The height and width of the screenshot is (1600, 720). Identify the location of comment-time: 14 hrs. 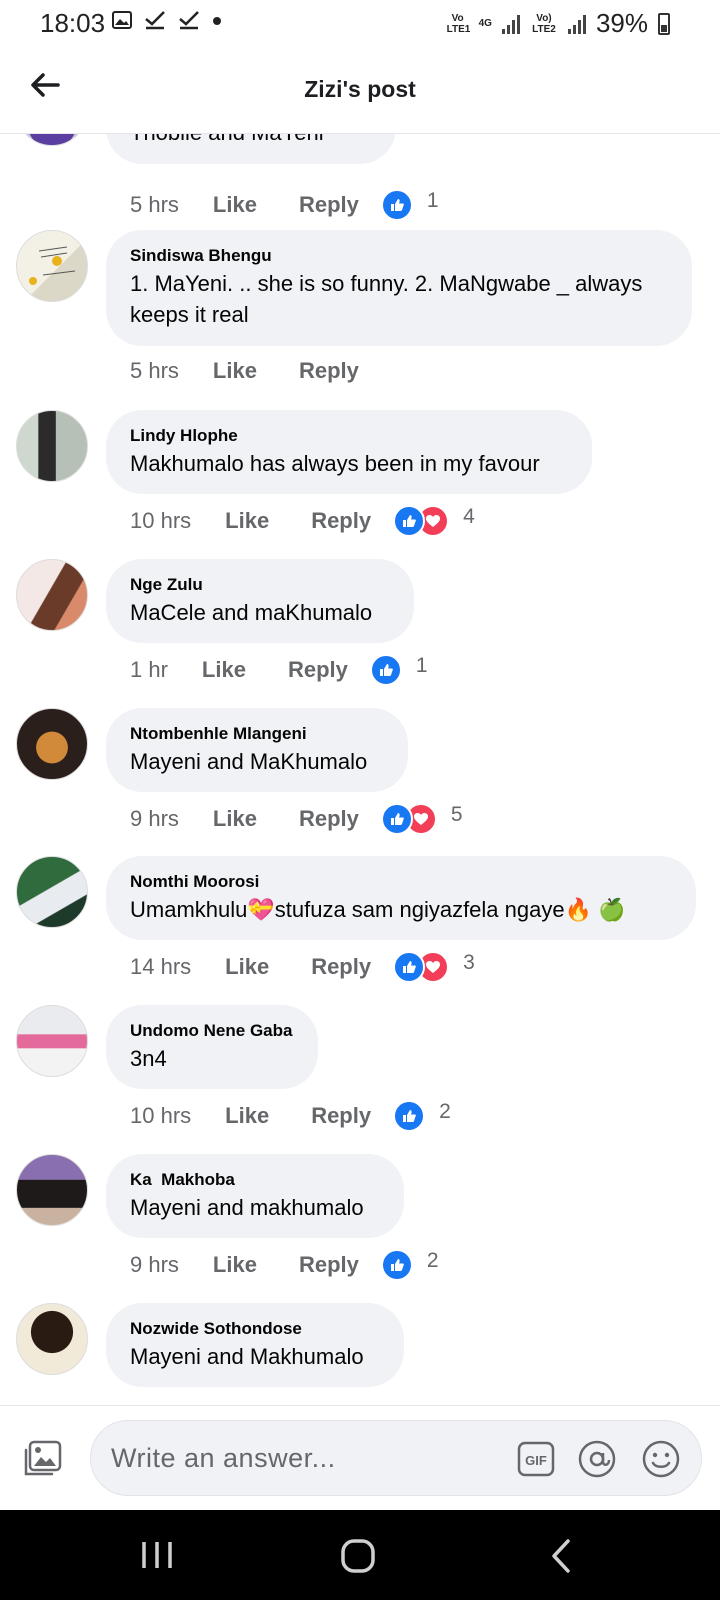
(161, 966).